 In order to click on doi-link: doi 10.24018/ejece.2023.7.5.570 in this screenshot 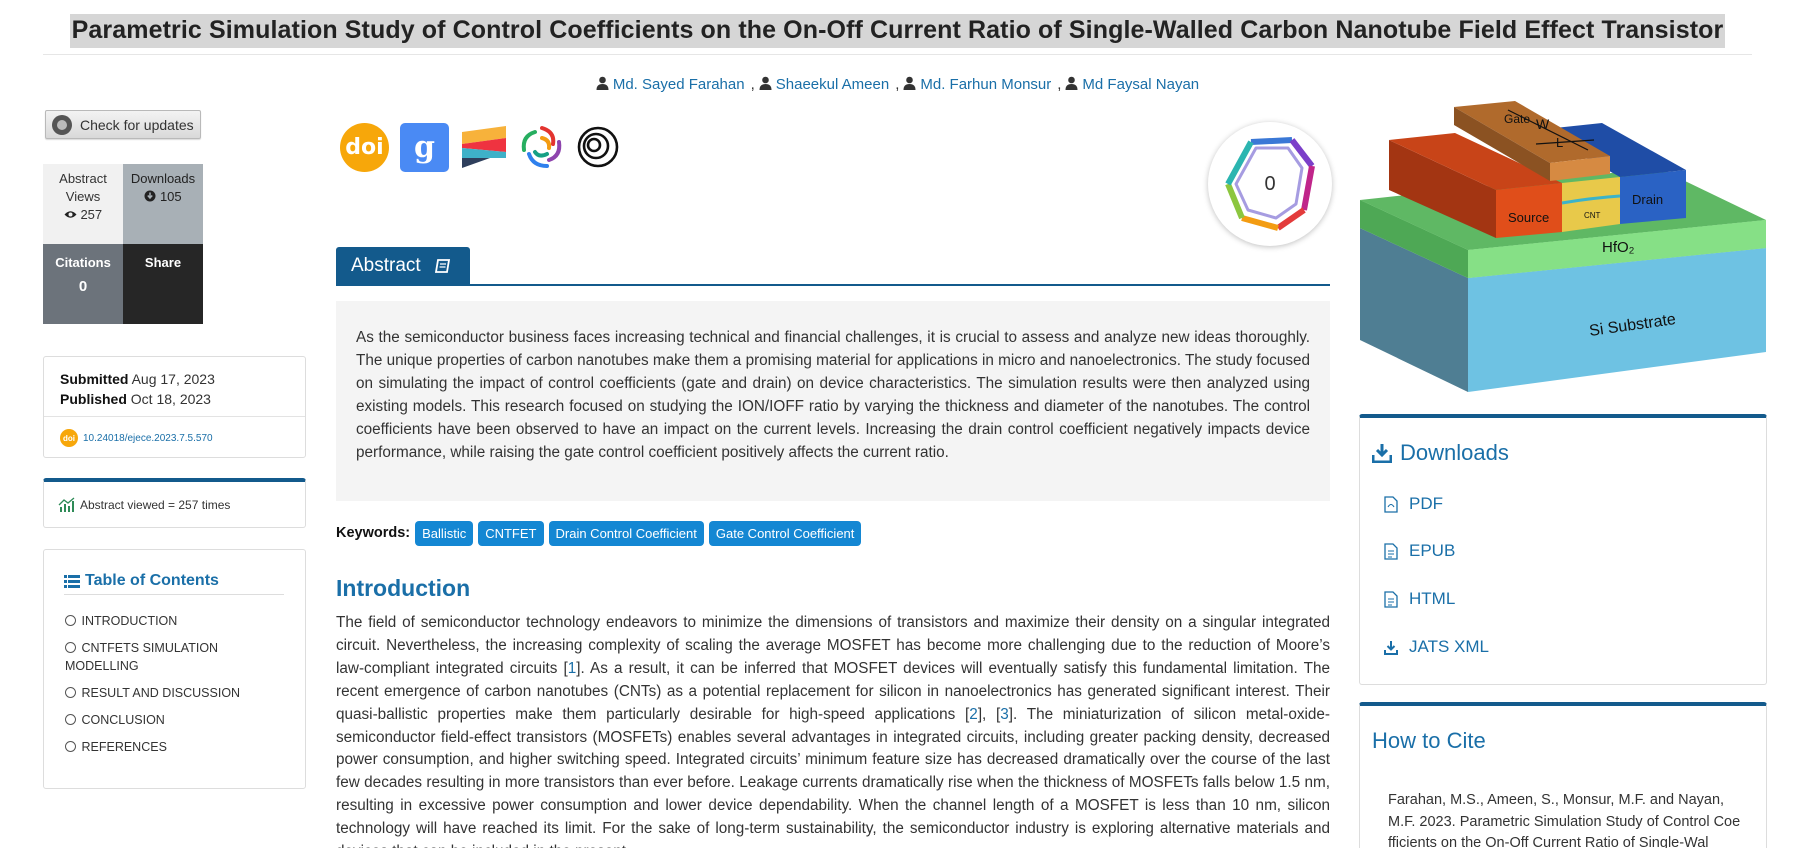, I will do `click(136, 438)`.